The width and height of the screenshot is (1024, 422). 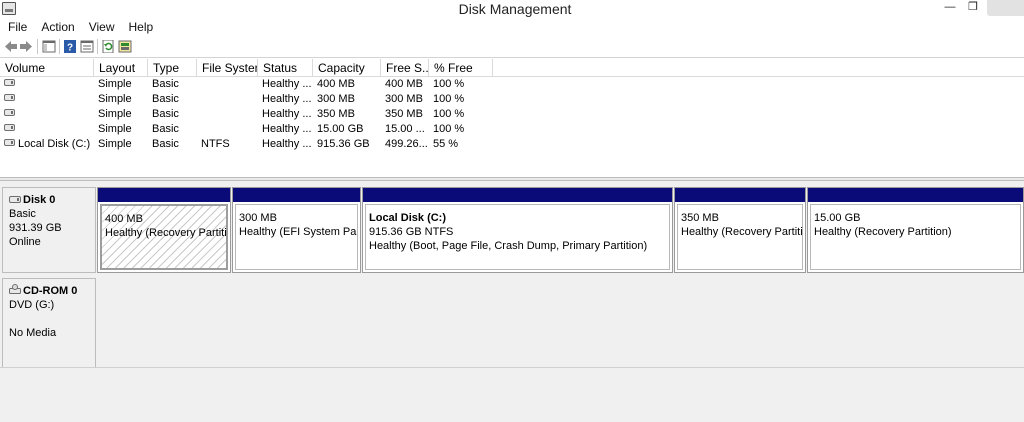 I want to click on disk-size, so click(x=52, y=319).